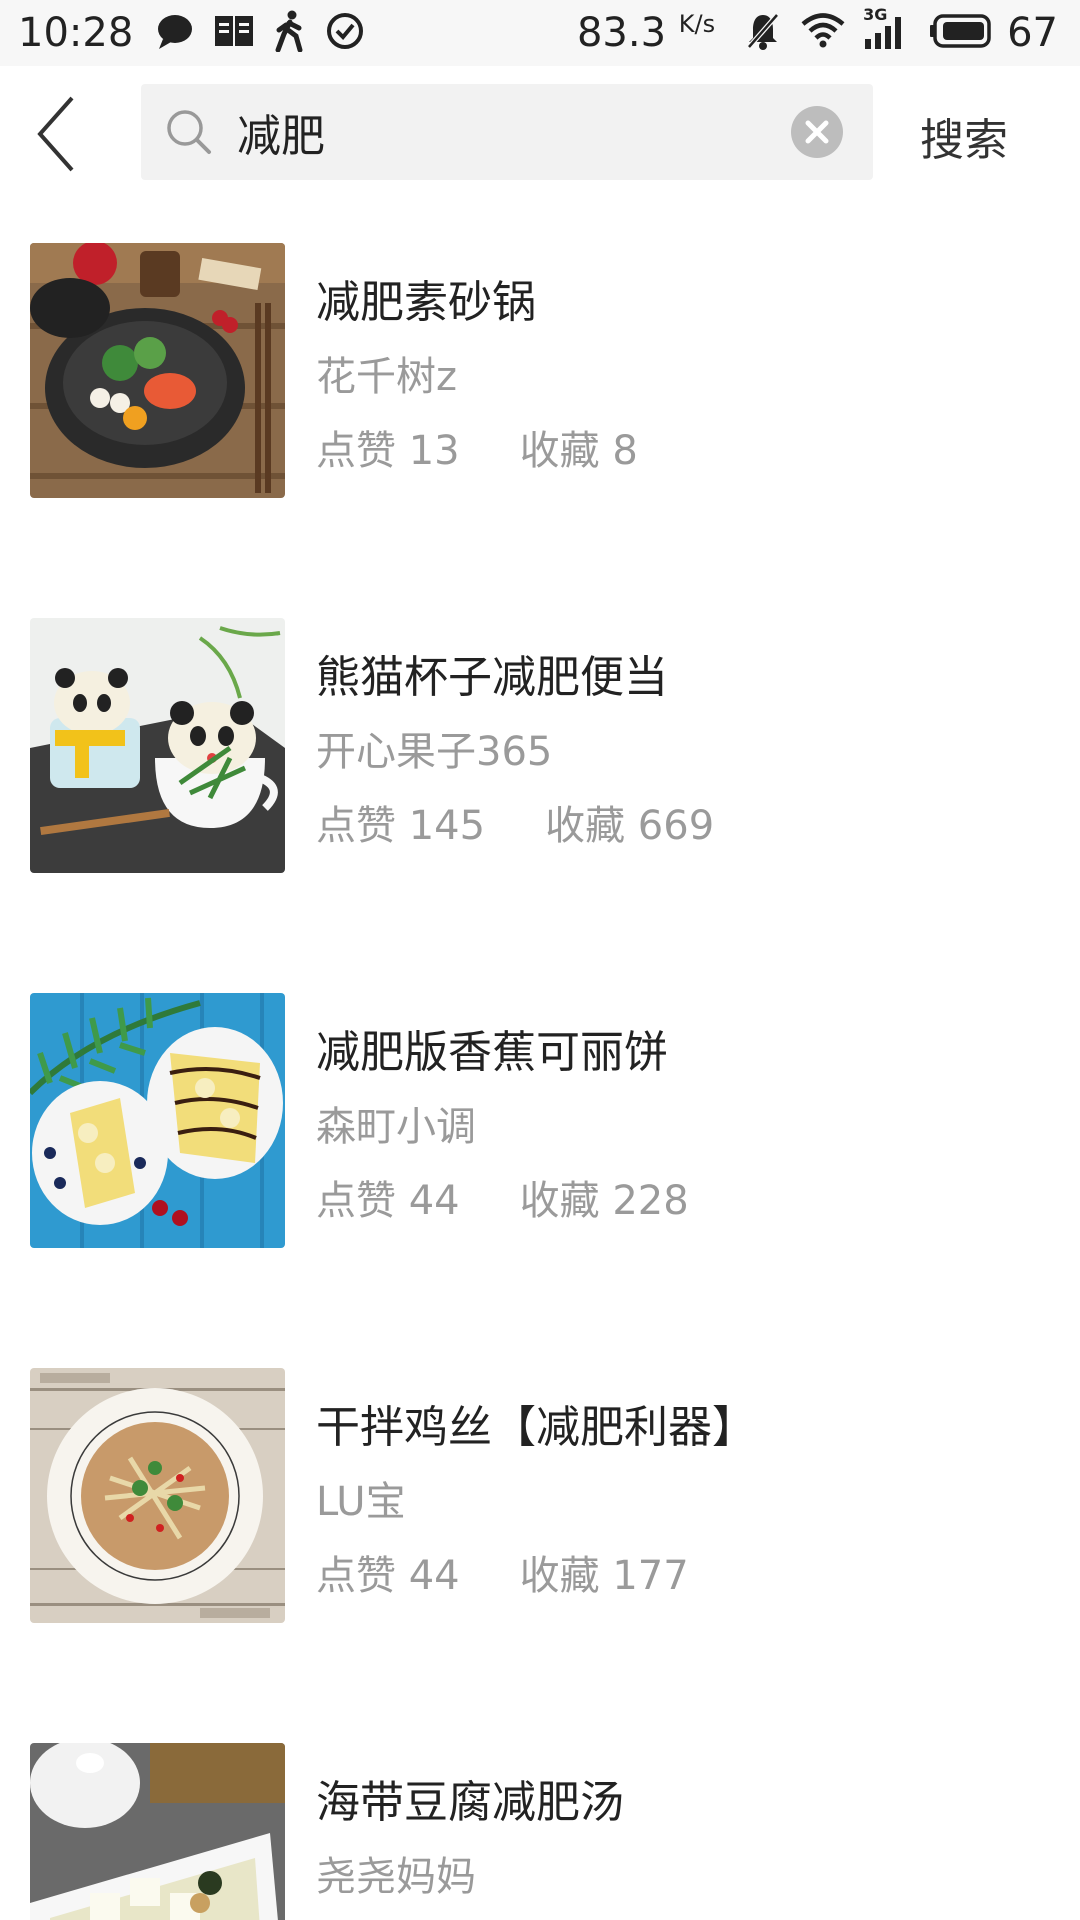 The height and width of the screenshot is (1920, 1080). I want to click on recipe-title: 干拌鸡丝【减肥利器】, so click(536, 1427).